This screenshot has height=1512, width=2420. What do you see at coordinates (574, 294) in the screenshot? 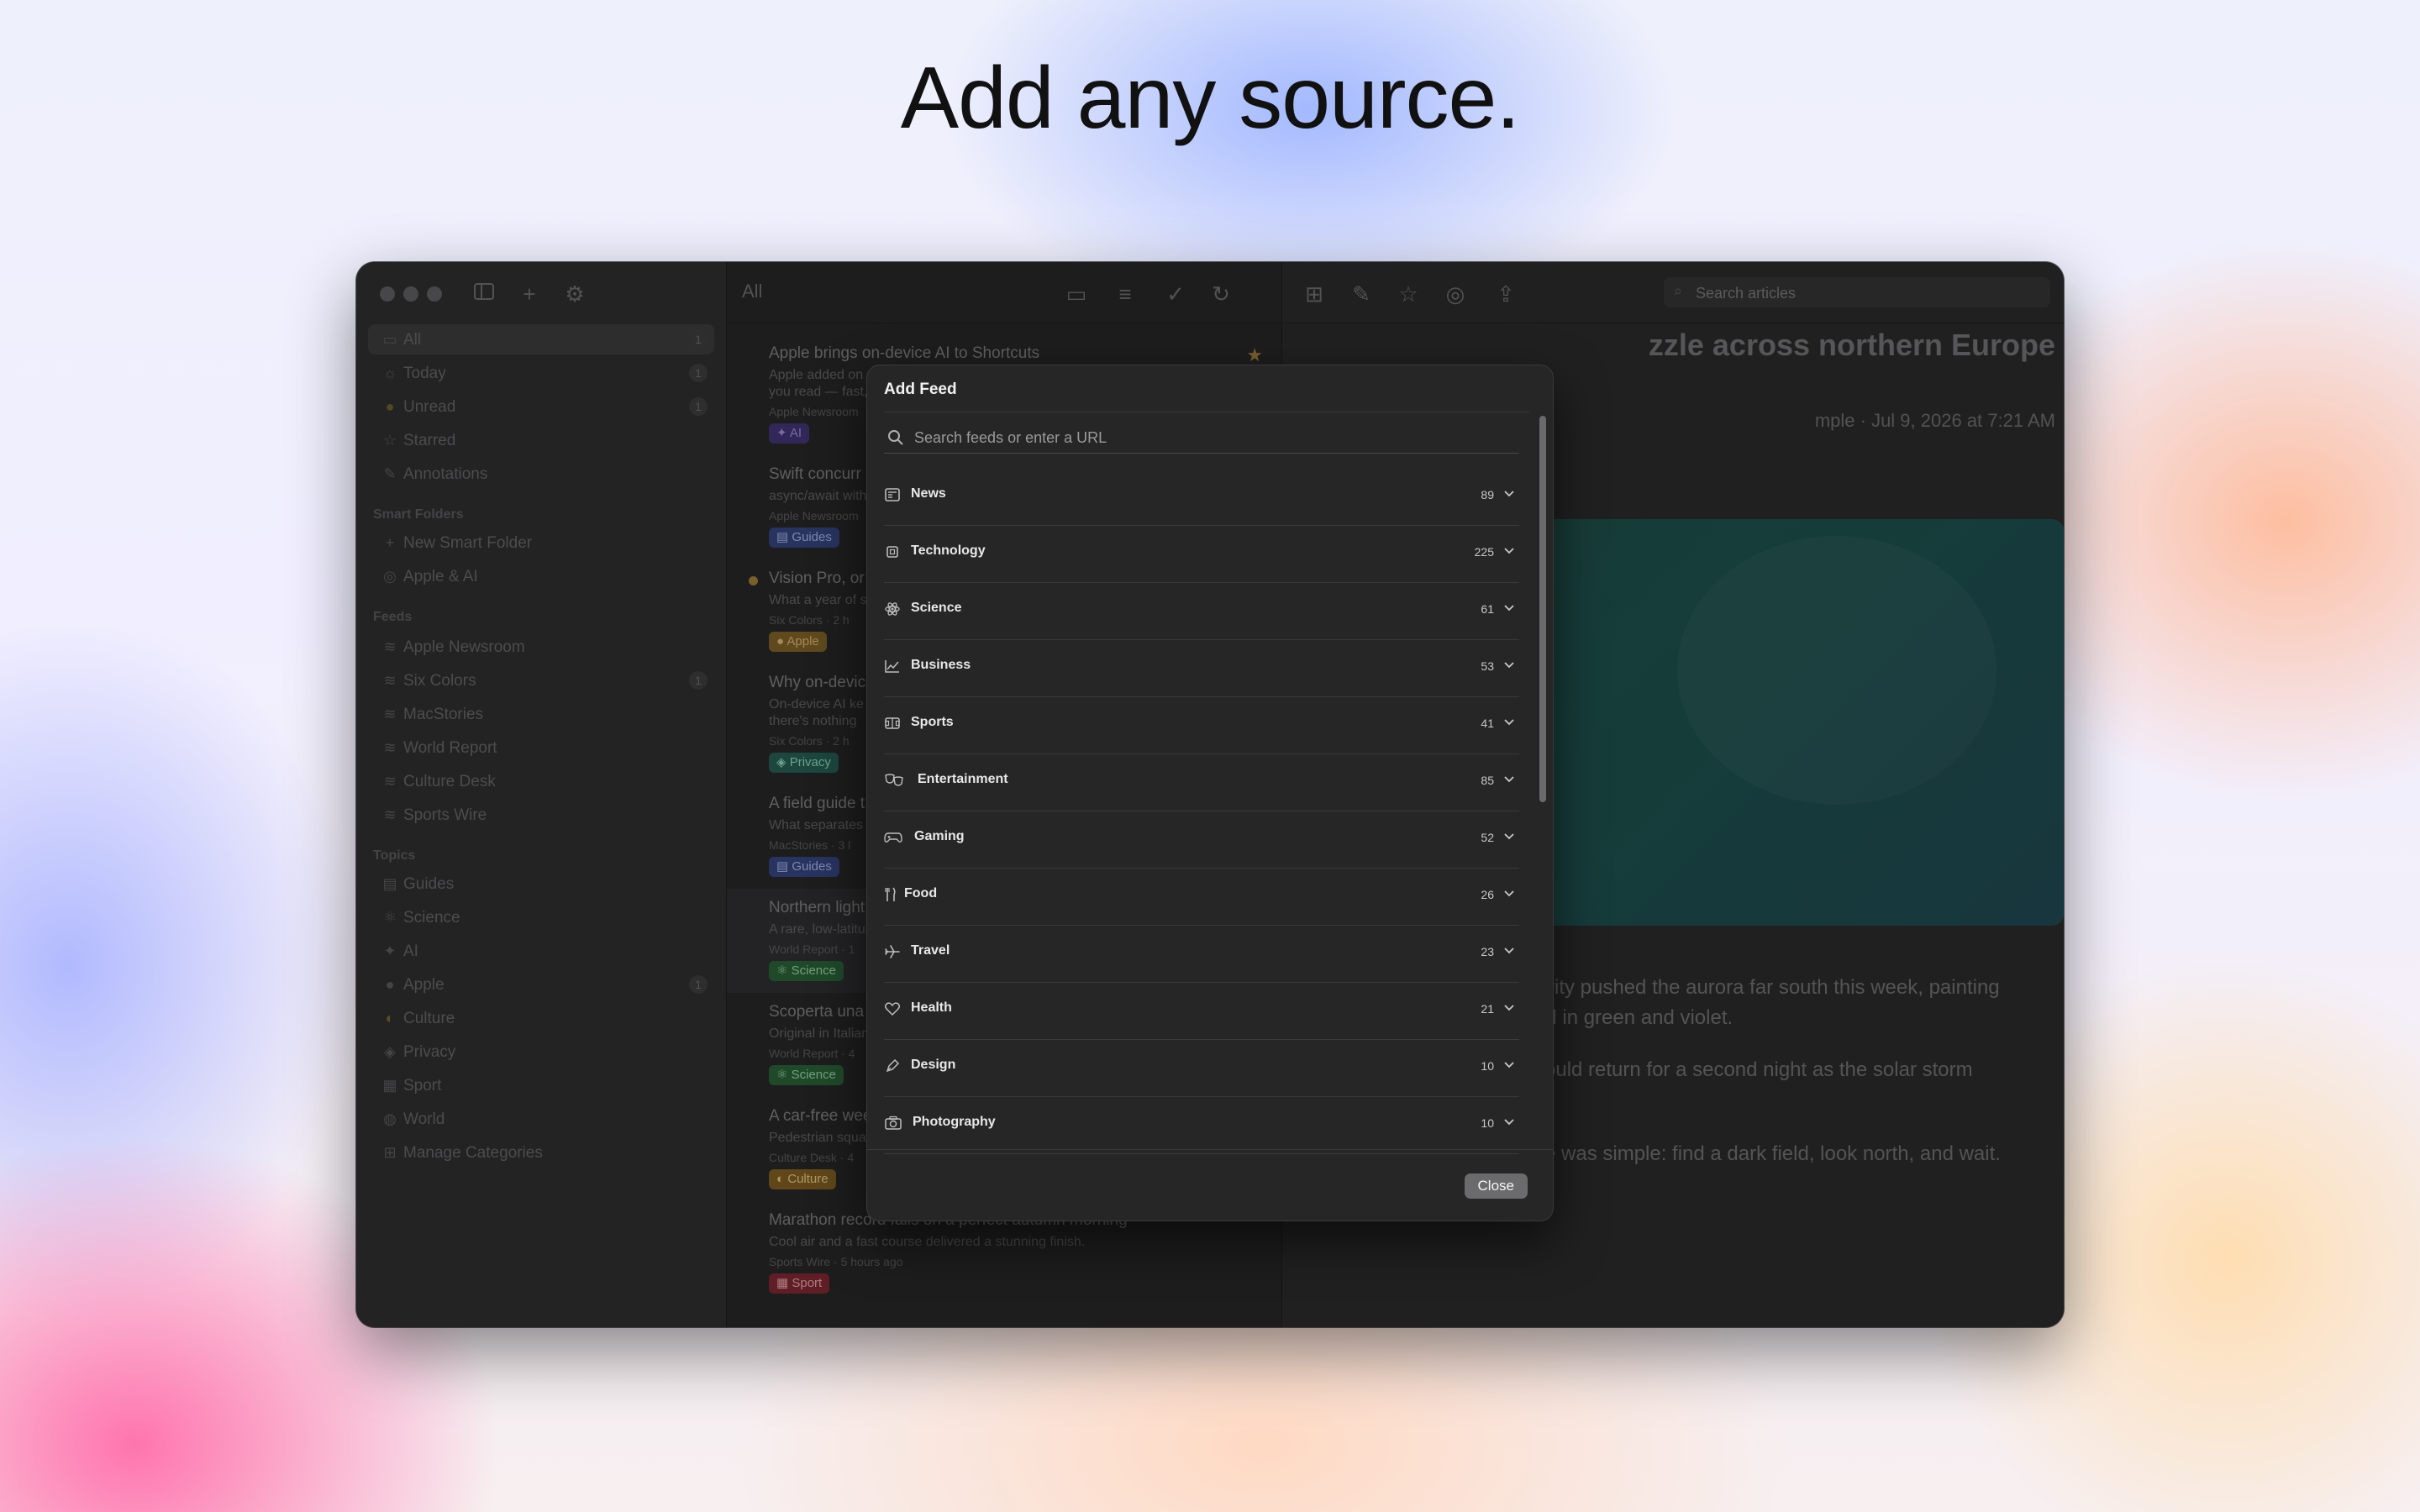
I see `gear-icon: ⚙` at bounding box center [574, 294].